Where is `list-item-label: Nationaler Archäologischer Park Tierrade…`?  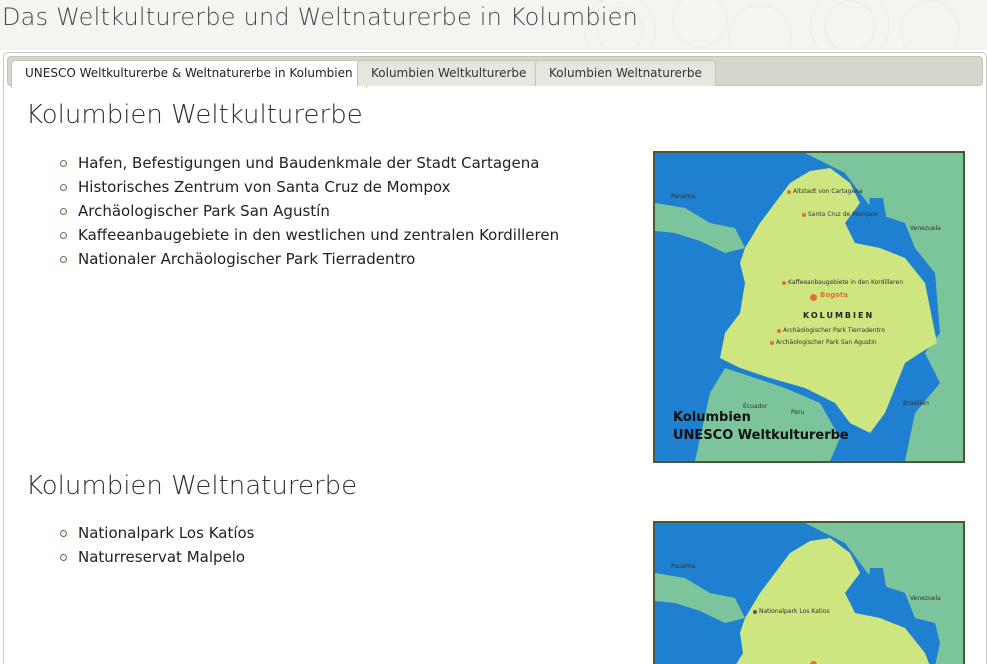
list-item-label: Nationaler Archäologischer Park Tierrade… is located at coordinates (247, 259).